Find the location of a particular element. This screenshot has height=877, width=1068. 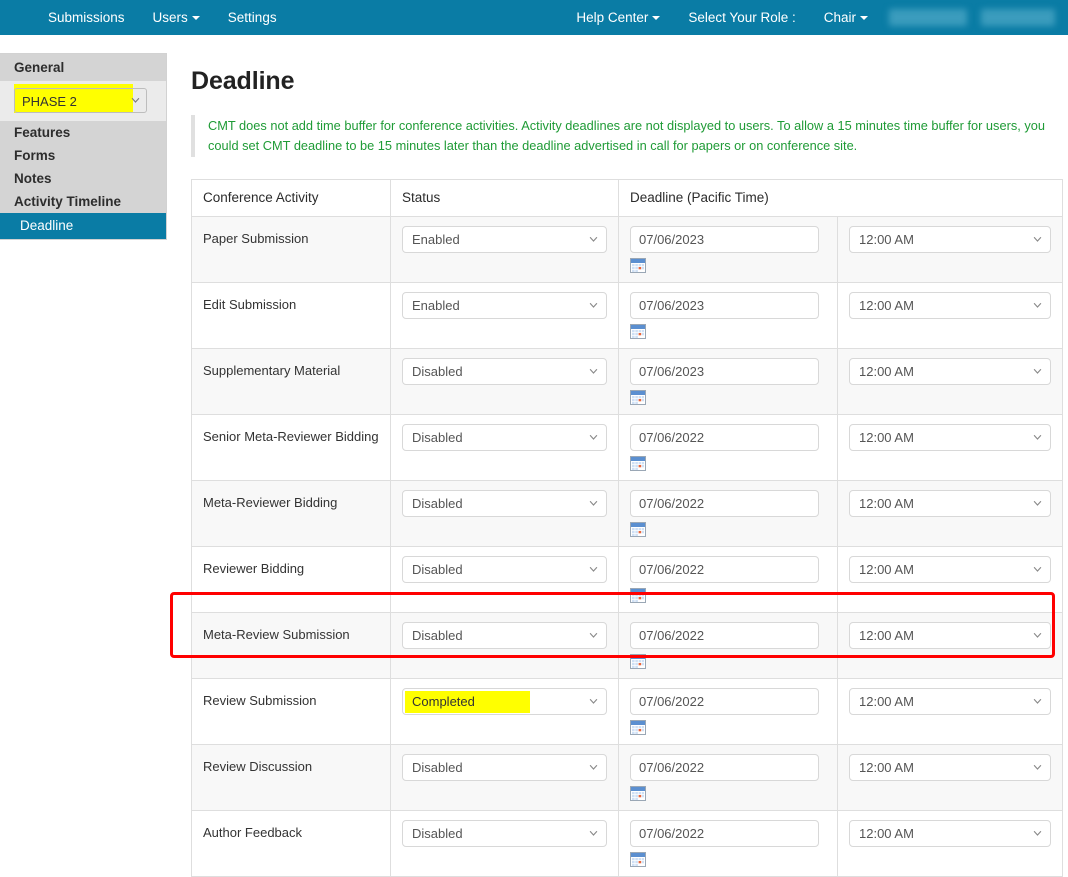

sidebar-item-features: Features is located at coordinates (83, 132).